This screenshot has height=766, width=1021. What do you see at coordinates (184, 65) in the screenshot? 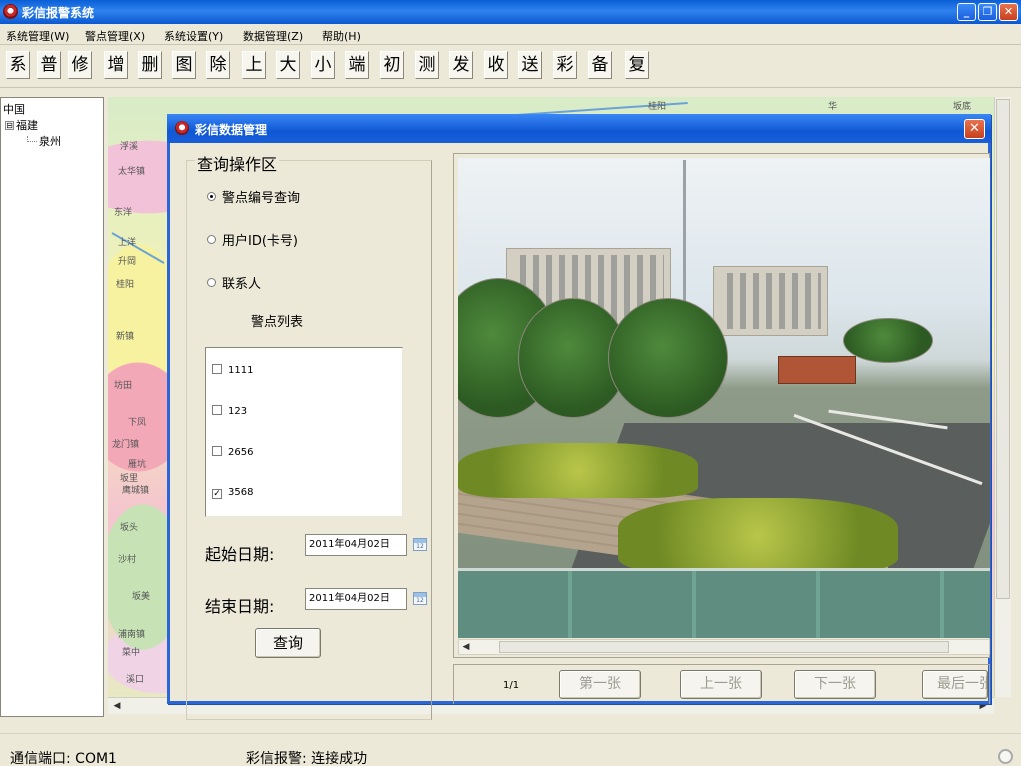
I see `toolbar-button-6: 图` at bounding box center [184, 65].